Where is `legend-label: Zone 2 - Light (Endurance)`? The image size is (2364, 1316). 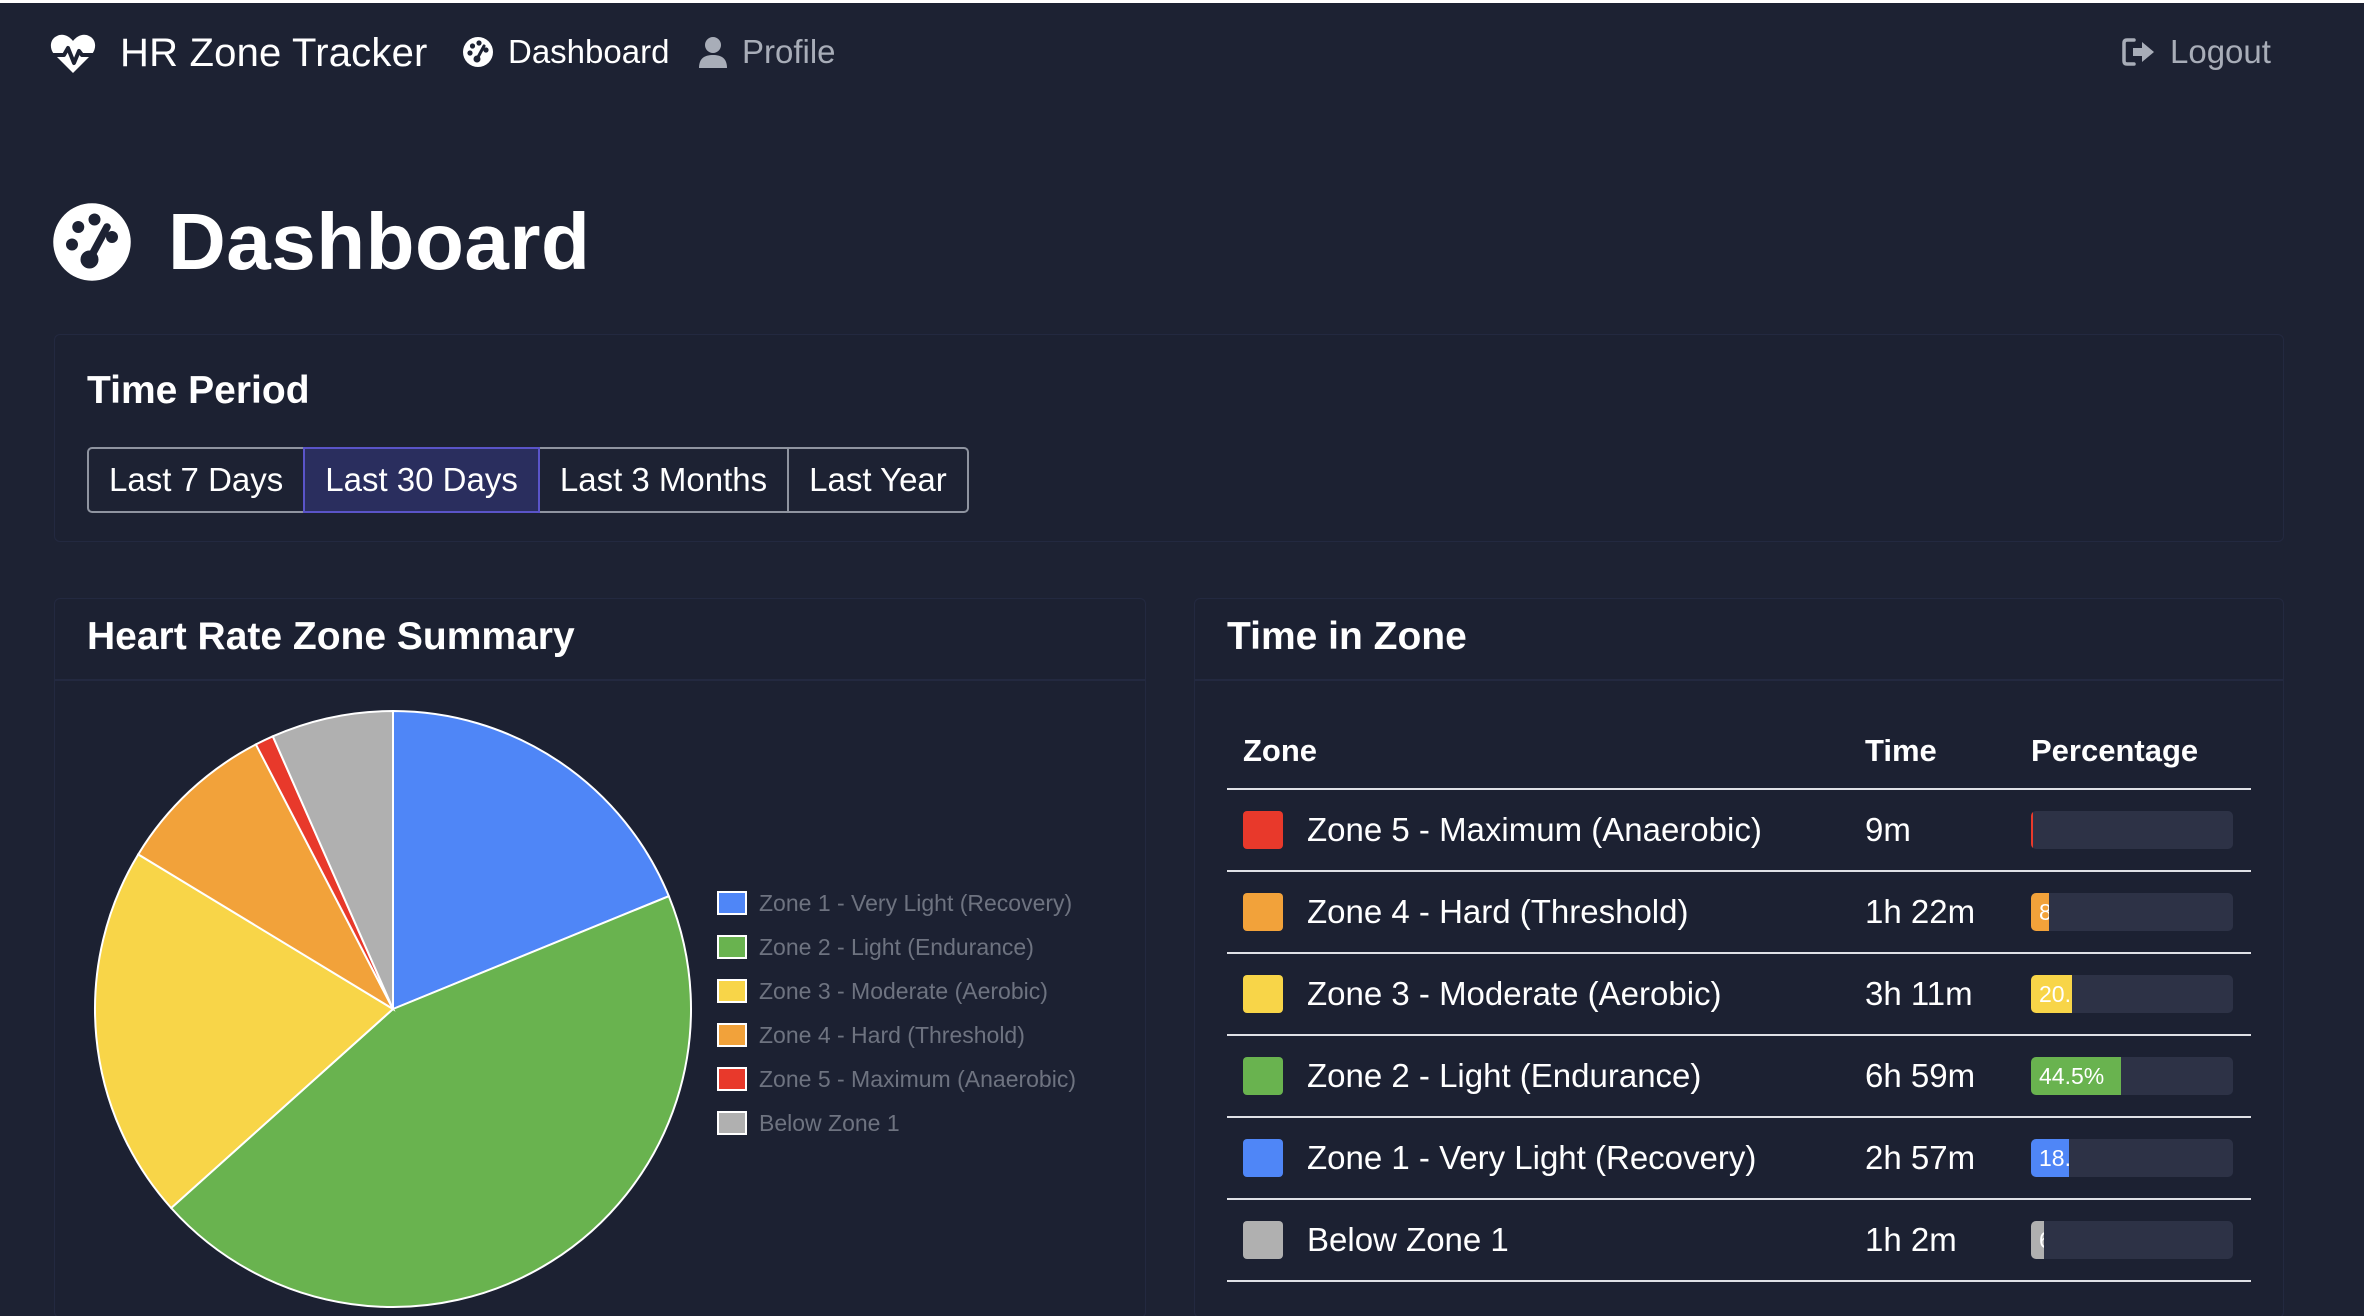 legend-label: Zone 2 - Light (Endurance) is located at coordinates (896, 946).